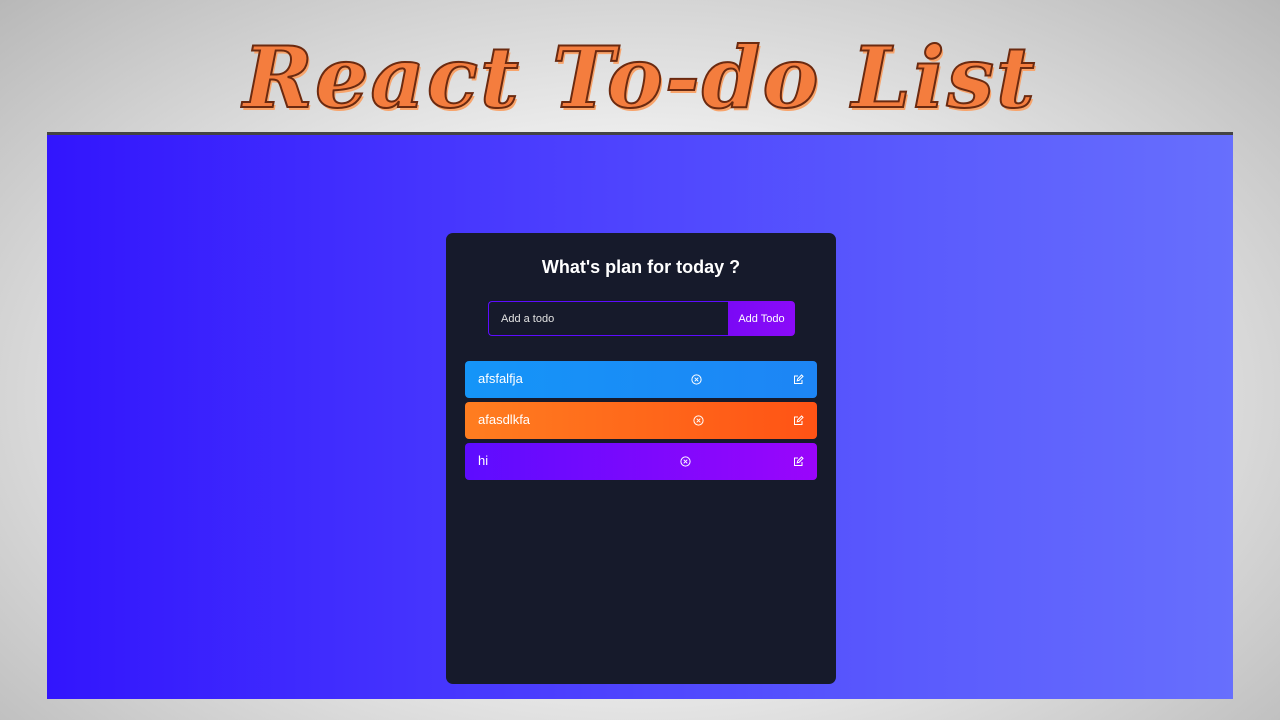  I want to click on todo-row: afasdlkfa, so click(641, 420).